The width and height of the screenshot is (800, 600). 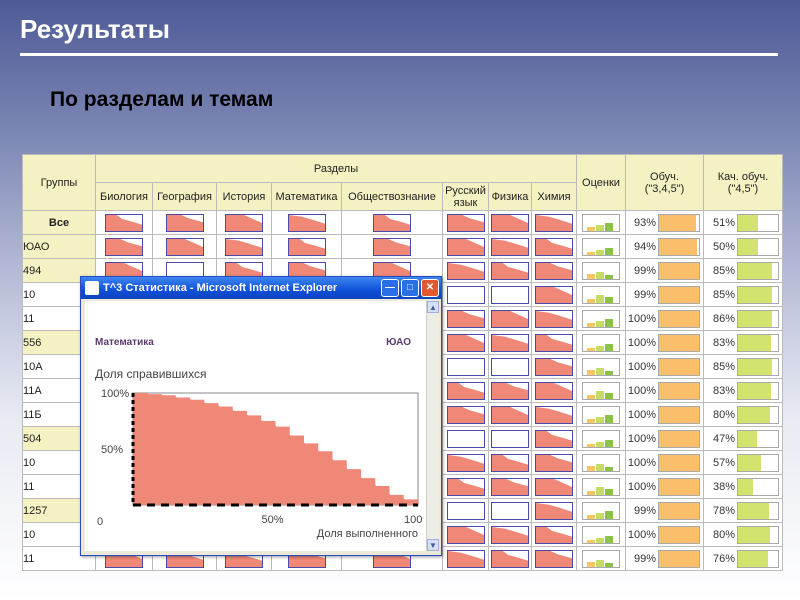 I want to click on table-row: Все 93% 51%, so click(x=402, y=222).